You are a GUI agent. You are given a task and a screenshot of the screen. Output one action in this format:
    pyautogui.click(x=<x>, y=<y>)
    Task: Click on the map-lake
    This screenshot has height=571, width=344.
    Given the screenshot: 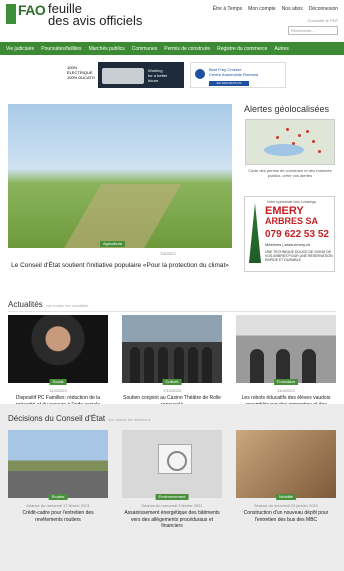 What is the action you would take?
    pyautogui.click(x=284, y=150)
    